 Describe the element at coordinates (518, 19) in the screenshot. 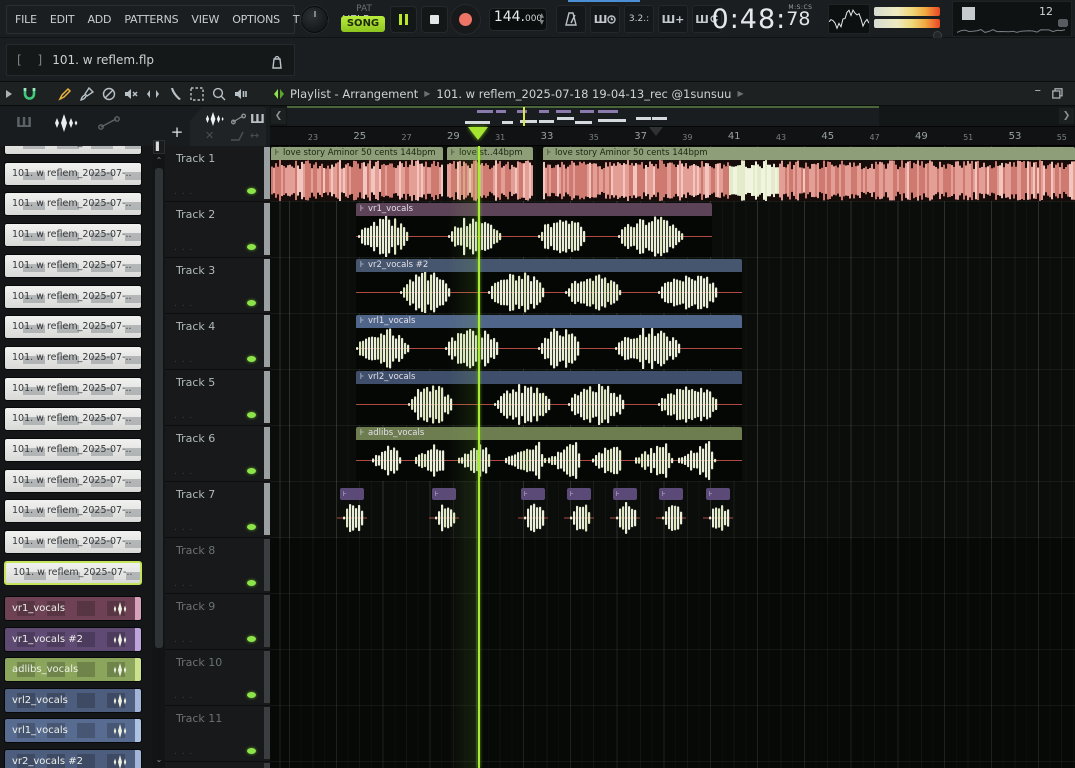

I see `tempo-display: 144. 000 ▲ ▼` at that location.